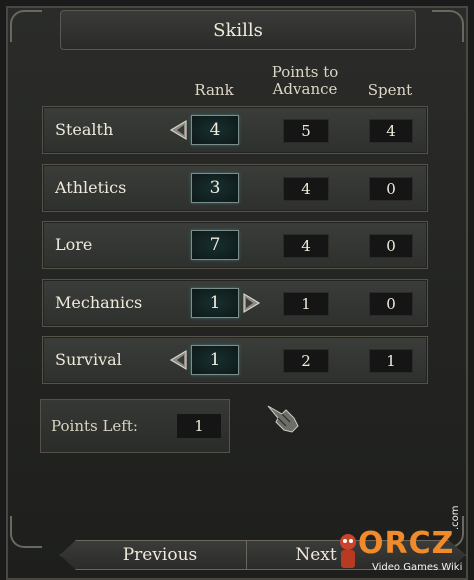 This screenshot has width=474, height=580. Describe the element at coordinates (391, 361) in the screenshot. I see `spent-value: 1` at that location.